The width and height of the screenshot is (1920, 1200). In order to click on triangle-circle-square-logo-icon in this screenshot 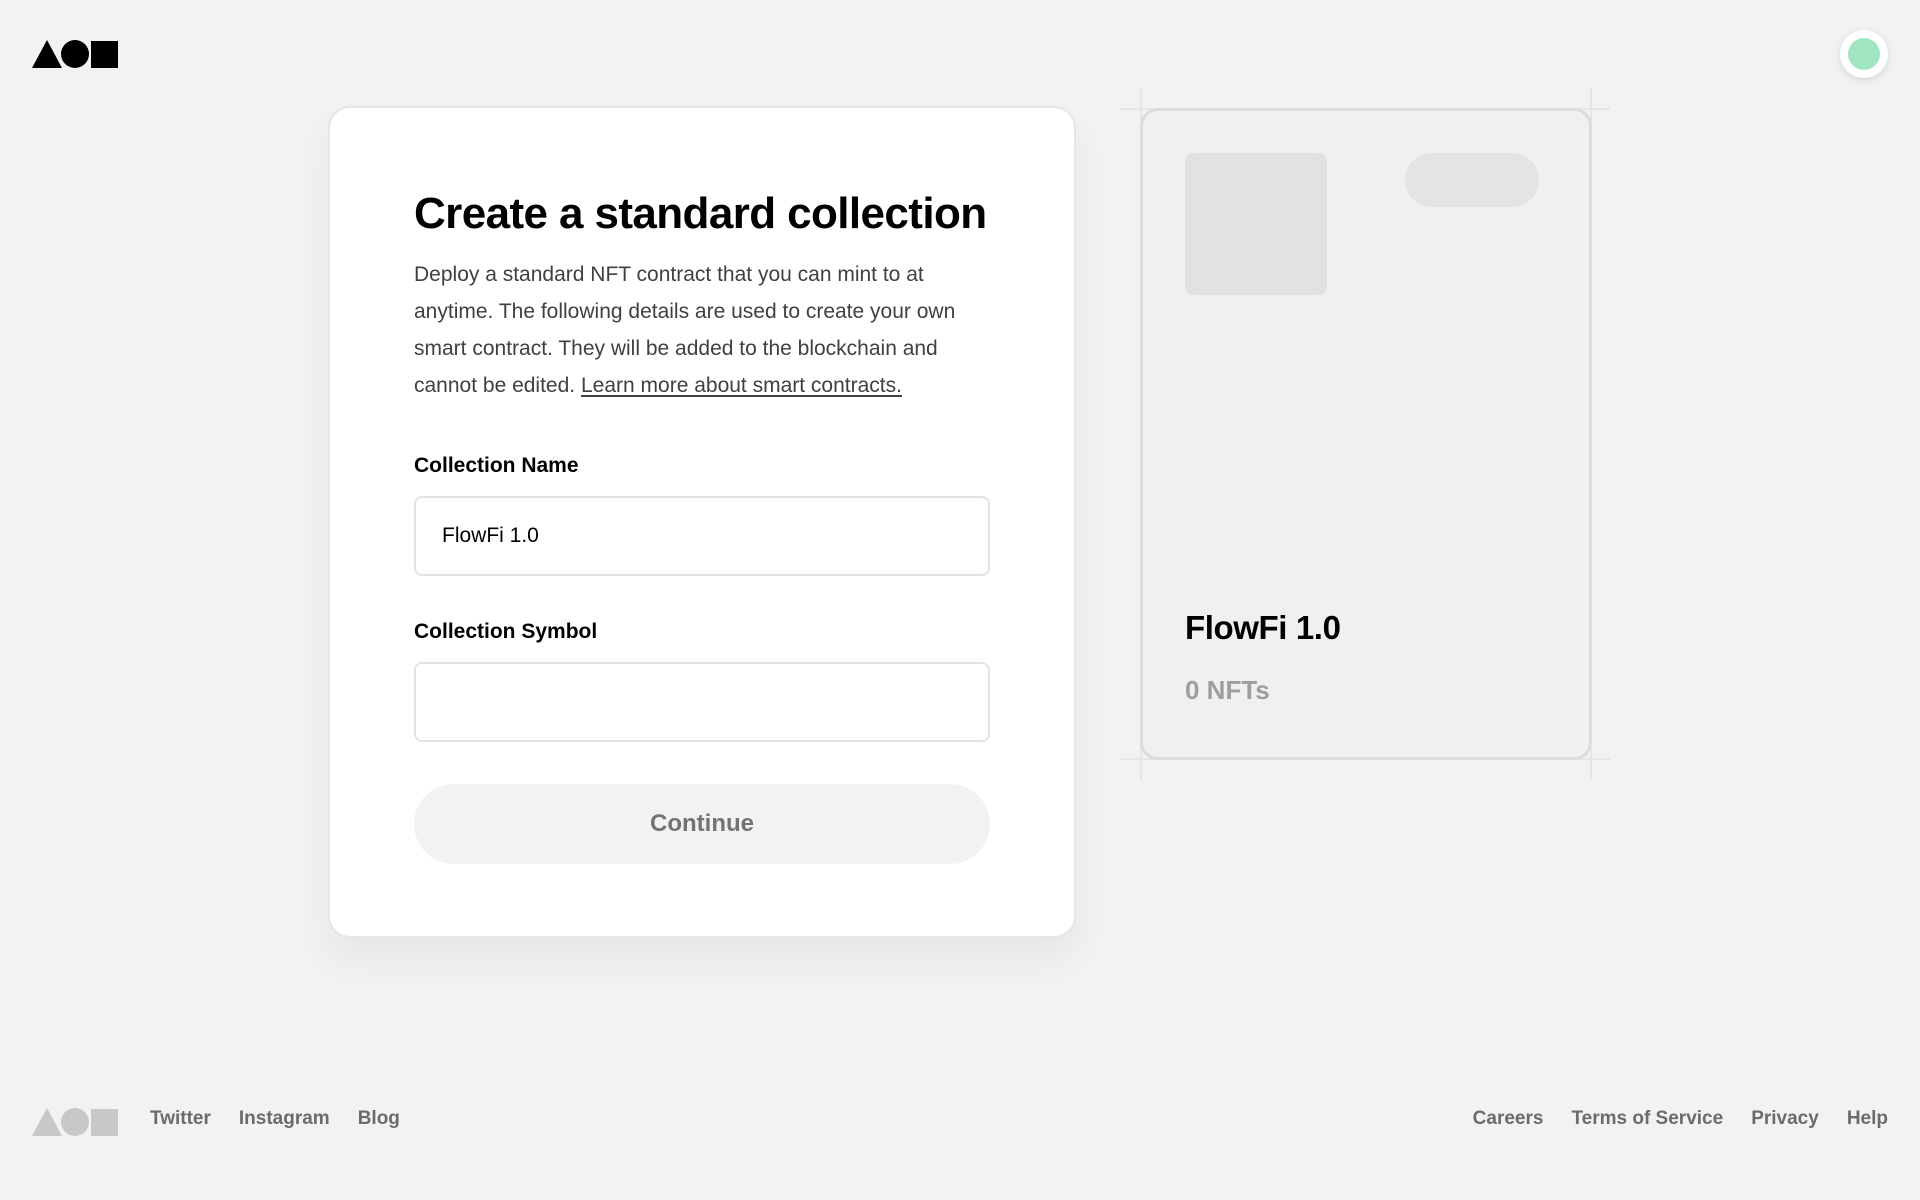, I will do `click(75, 53)`.